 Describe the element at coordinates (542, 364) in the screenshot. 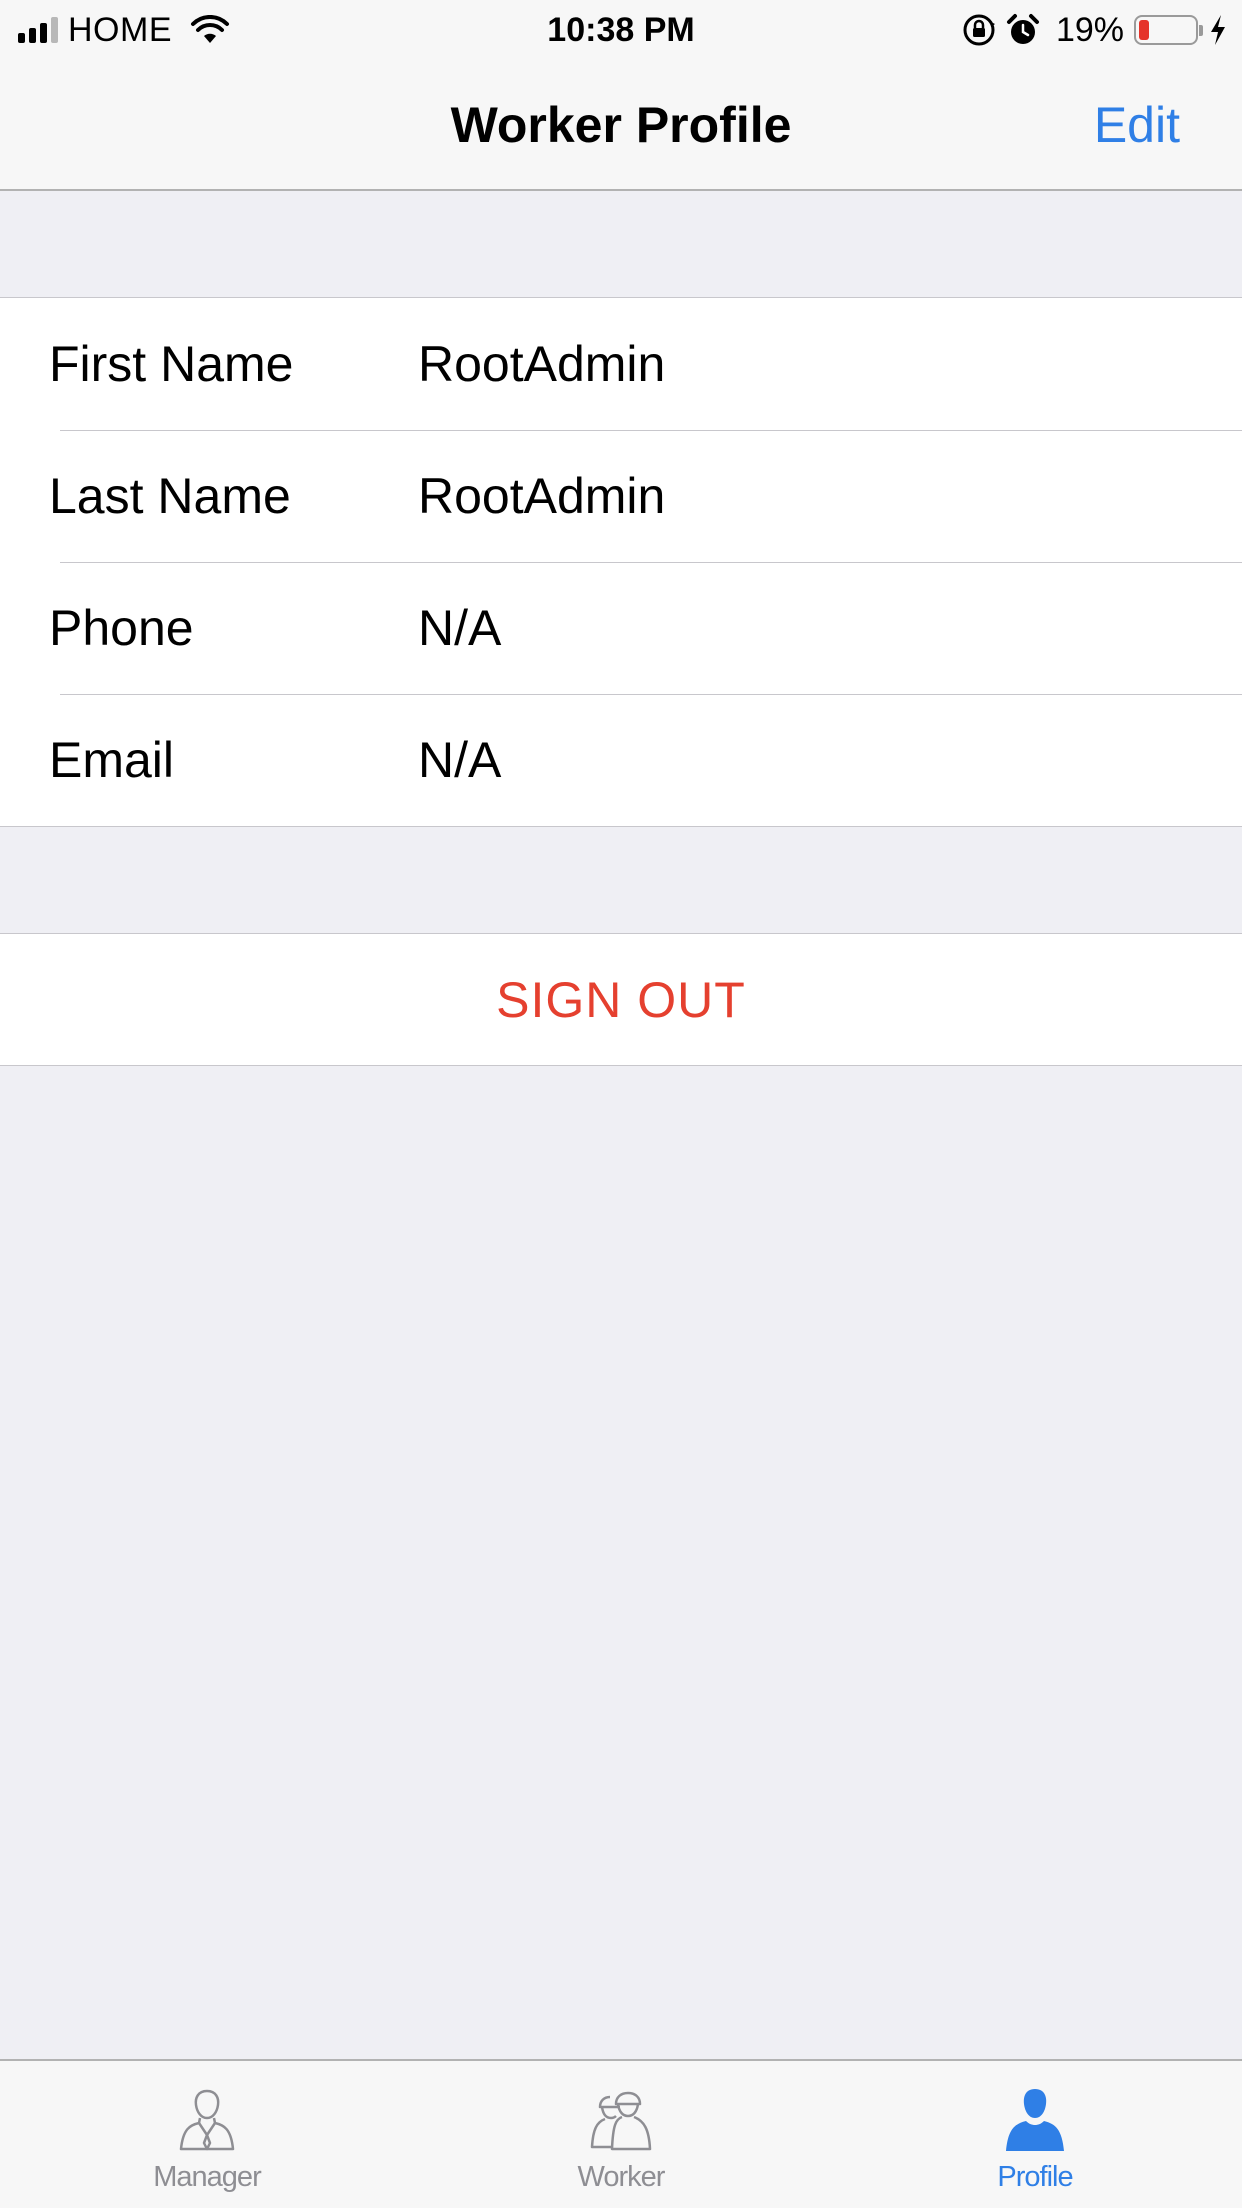

I see `first-name-value: RootAdmin` at that location.